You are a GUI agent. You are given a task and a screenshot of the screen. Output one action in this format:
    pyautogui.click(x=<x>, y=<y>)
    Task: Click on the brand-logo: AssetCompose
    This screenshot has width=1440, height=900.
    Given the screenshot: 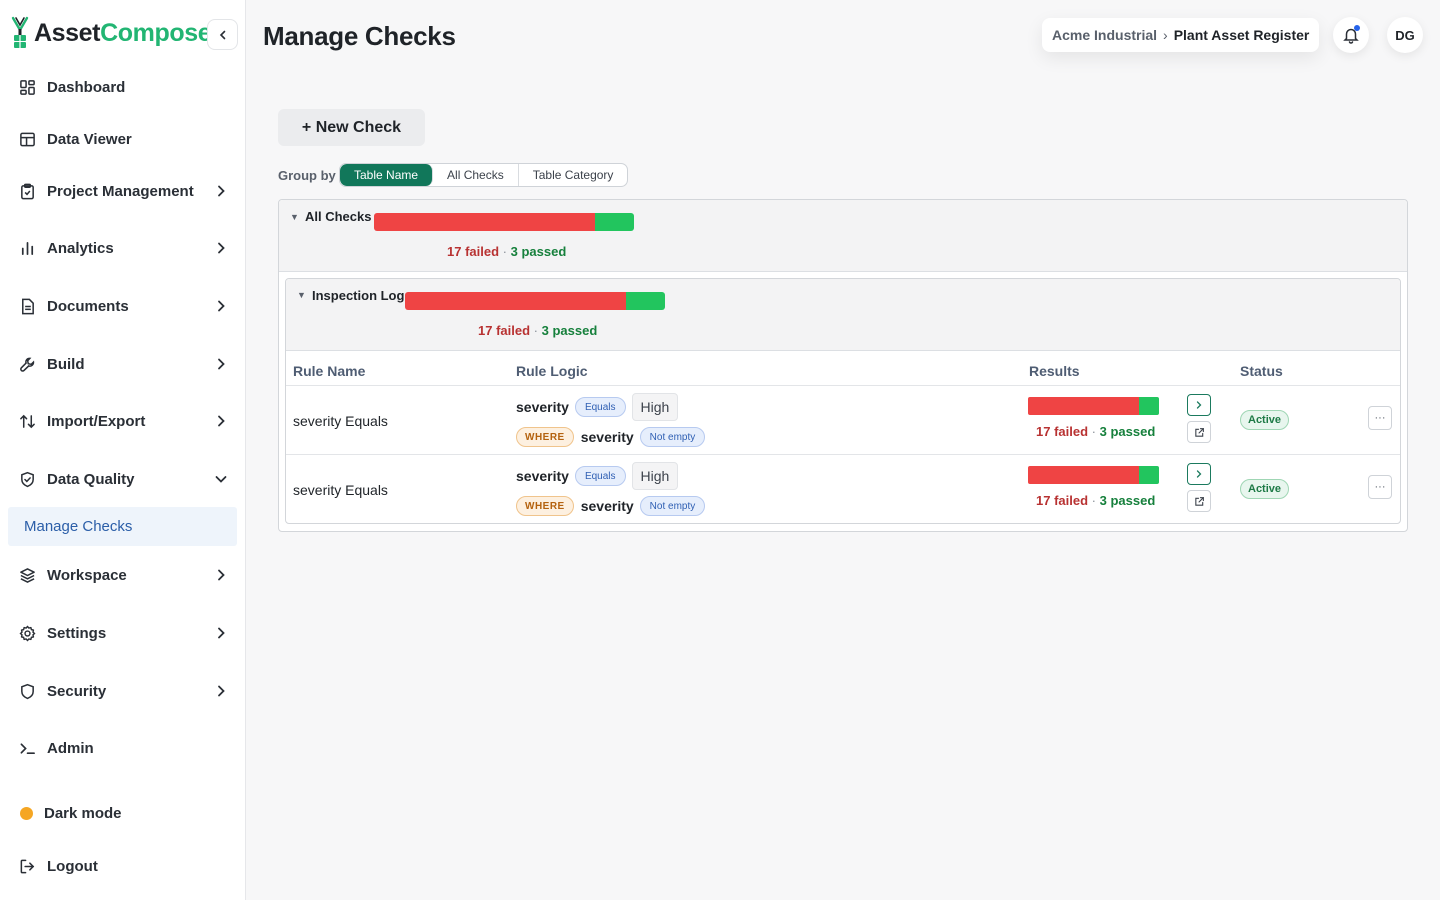 What is the action you would take?
    pyautogui.click(x=111, y=33)
    